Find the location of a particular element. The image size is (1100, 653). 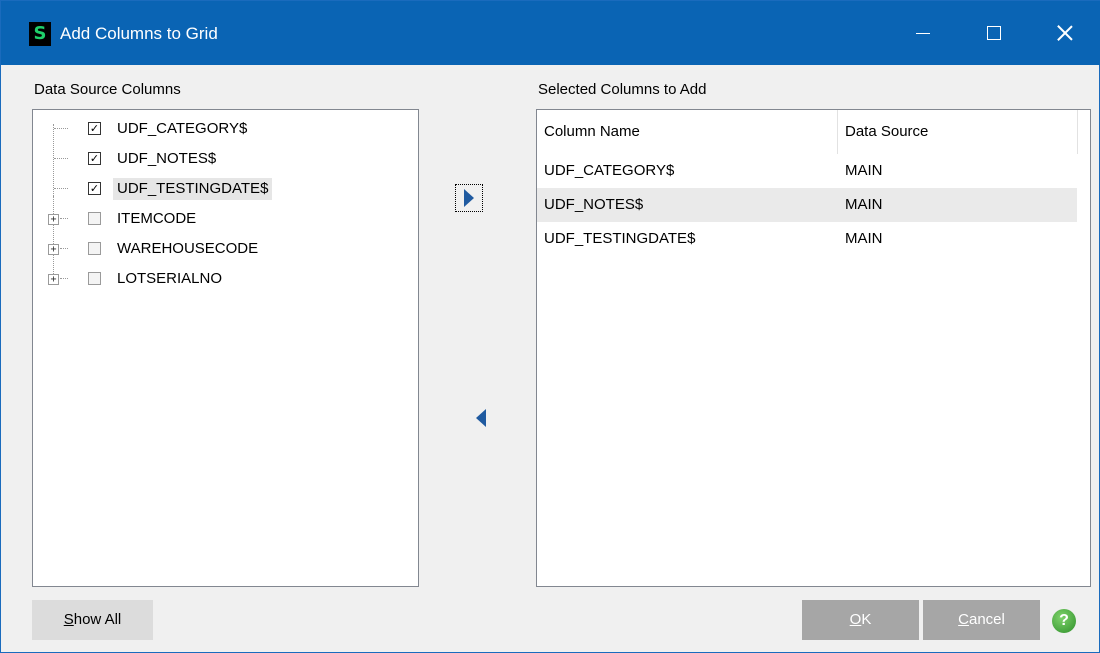

close-button is located at coordinates (1065, 33).